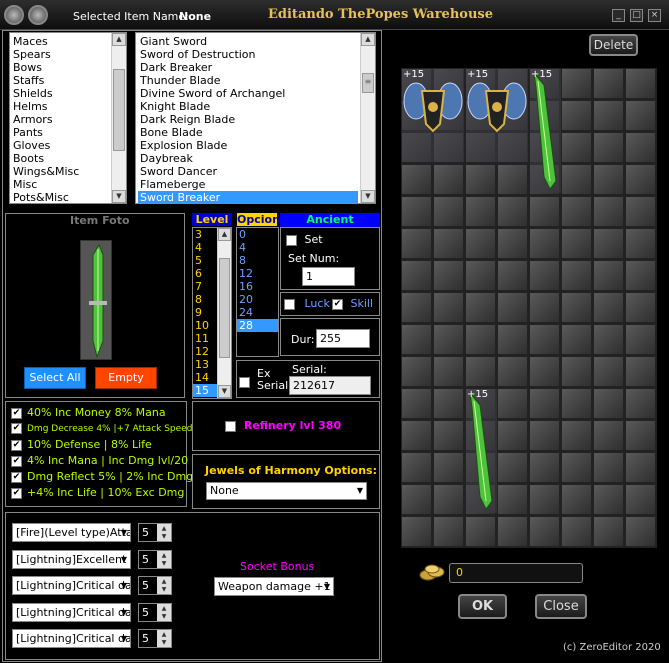  What do you see at coordinates (654, 15) in the screenshot?
I see `close-window-button: ×` at bounding box center [654, 15].